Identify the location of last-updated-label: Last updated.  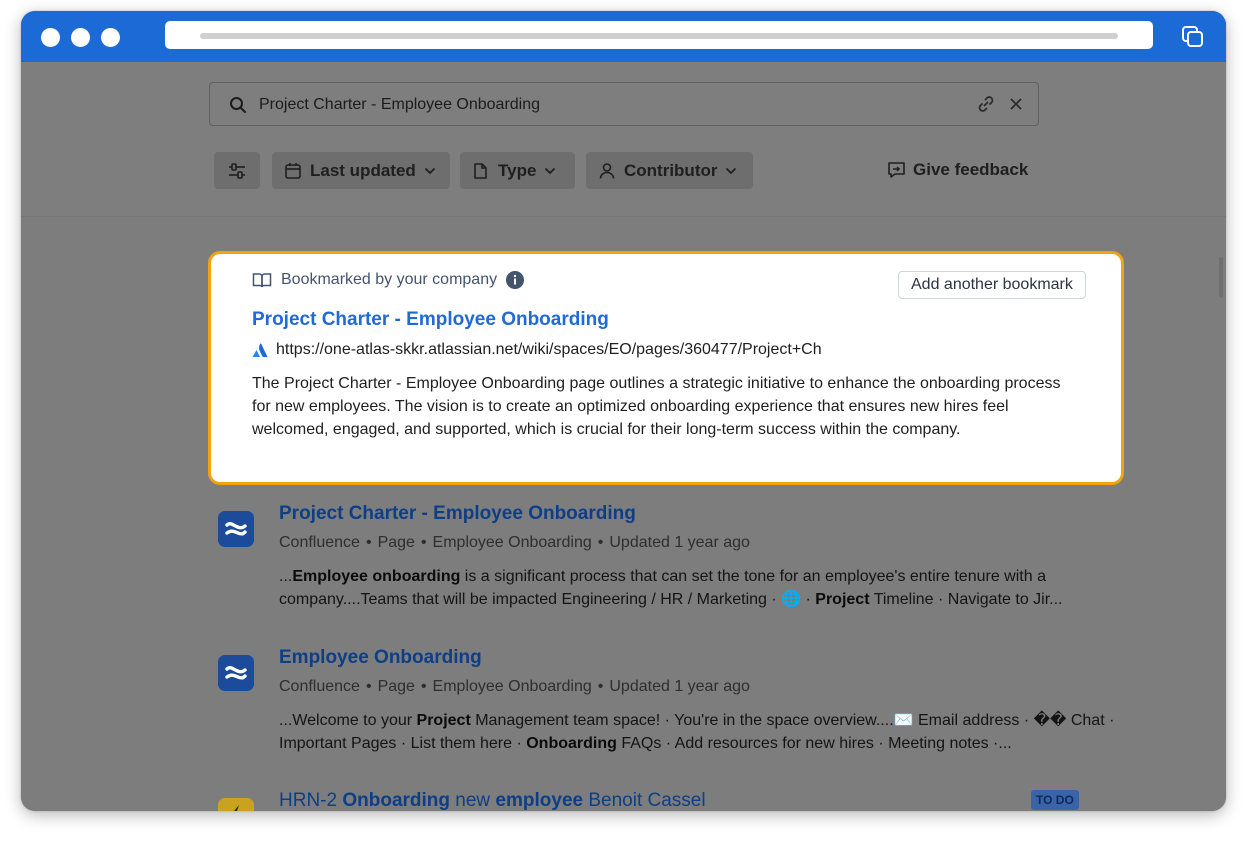
(363, 170).